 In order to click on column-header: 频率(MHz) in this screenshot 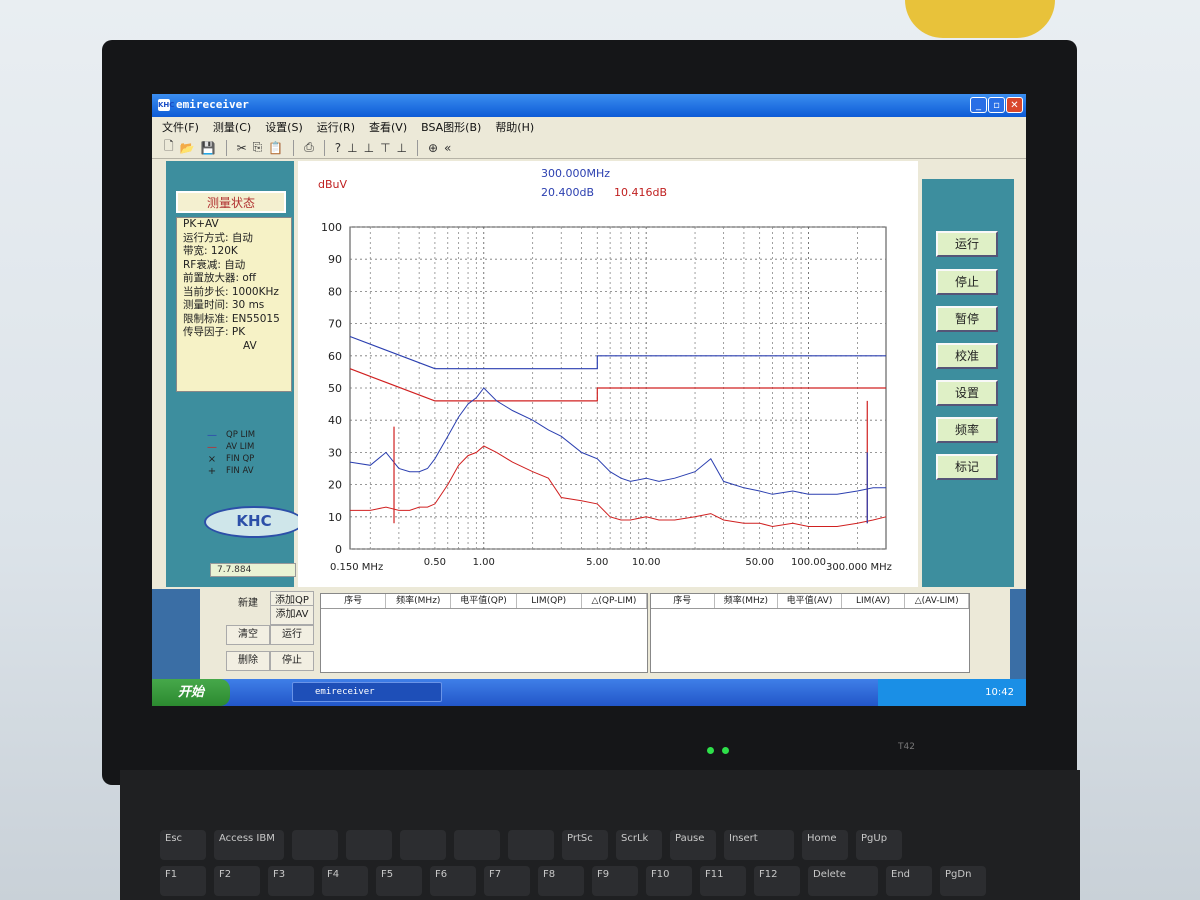, I will do `click(419, 601)`.